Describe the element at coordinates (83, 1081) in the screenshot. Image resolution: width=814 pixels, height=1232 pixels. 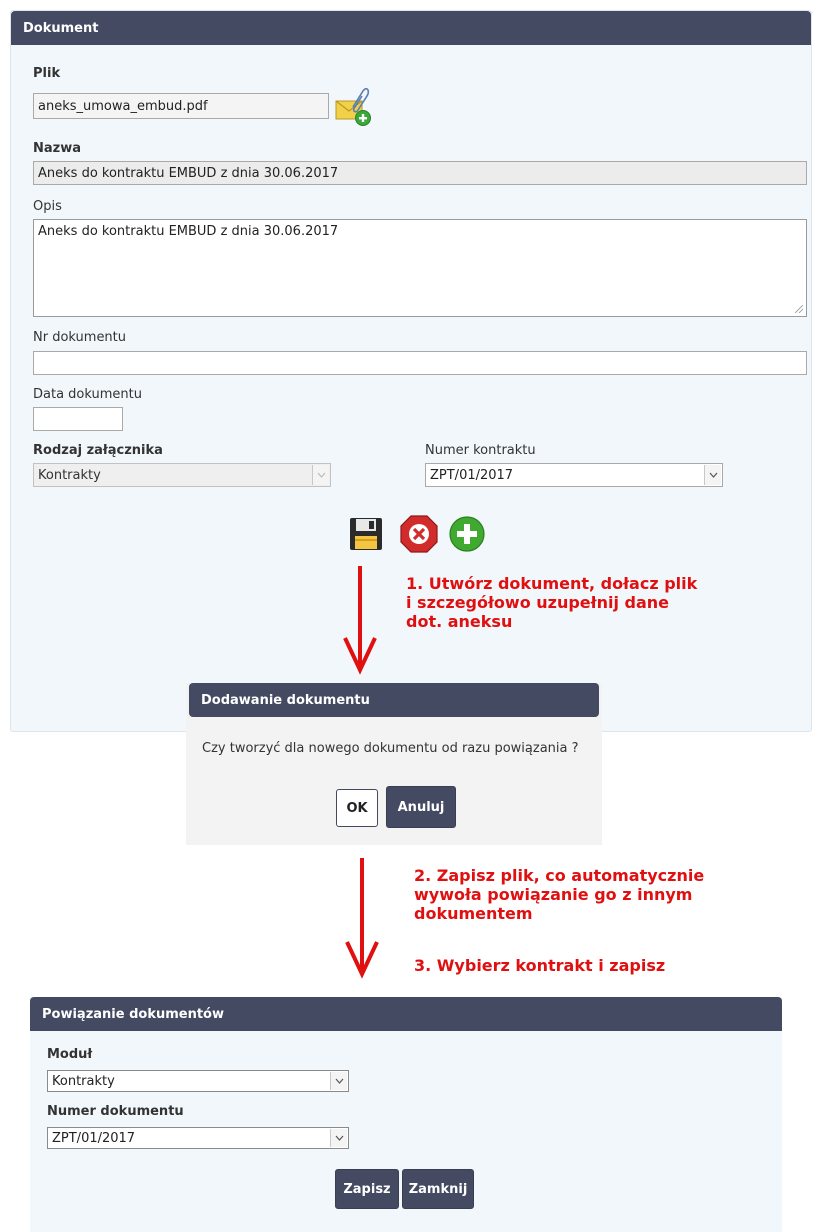
I see `module-value: Kontrakty` at that location.